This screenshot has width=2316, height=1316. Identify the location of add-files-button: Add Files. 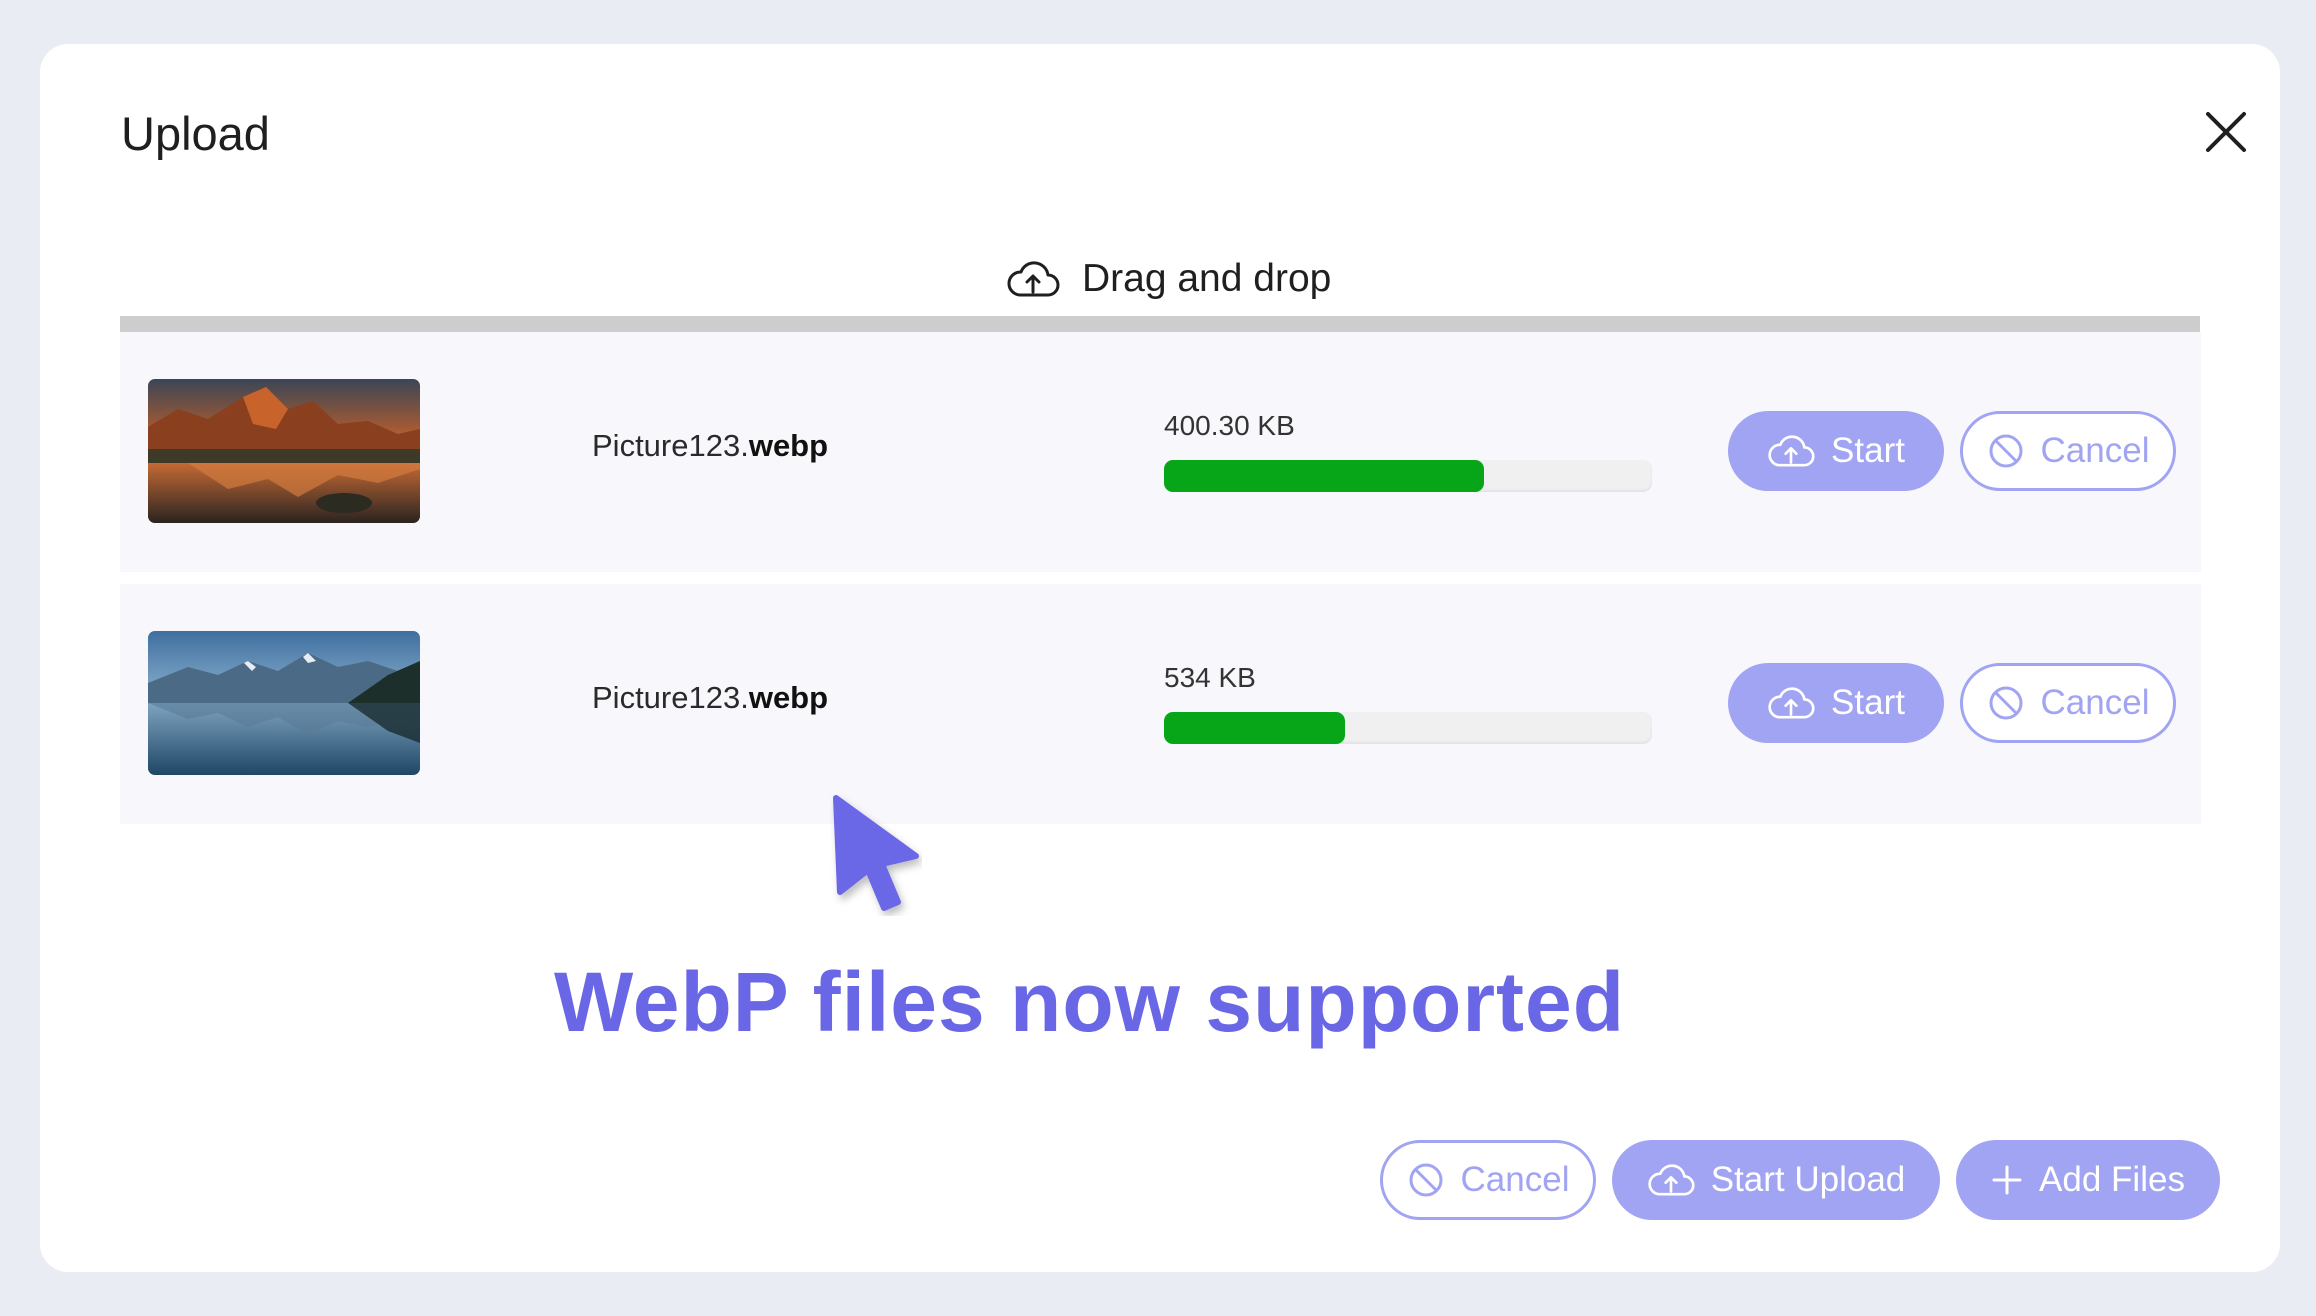
(2088, 1180).